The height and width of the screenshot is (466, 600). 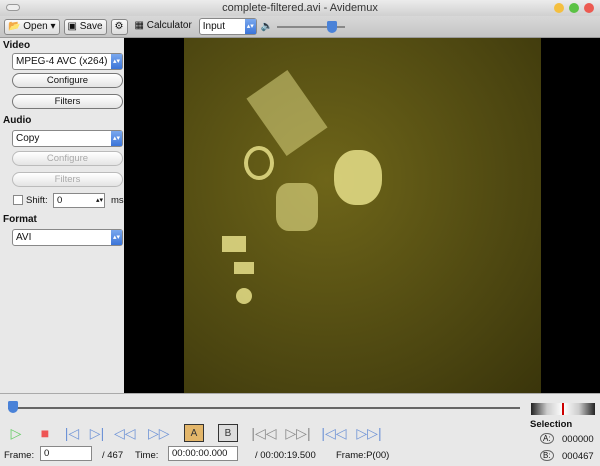 What do you see at coordinates (287, 113) in the screenshot?
I see `bag-object` at bounding box center [287, 113].